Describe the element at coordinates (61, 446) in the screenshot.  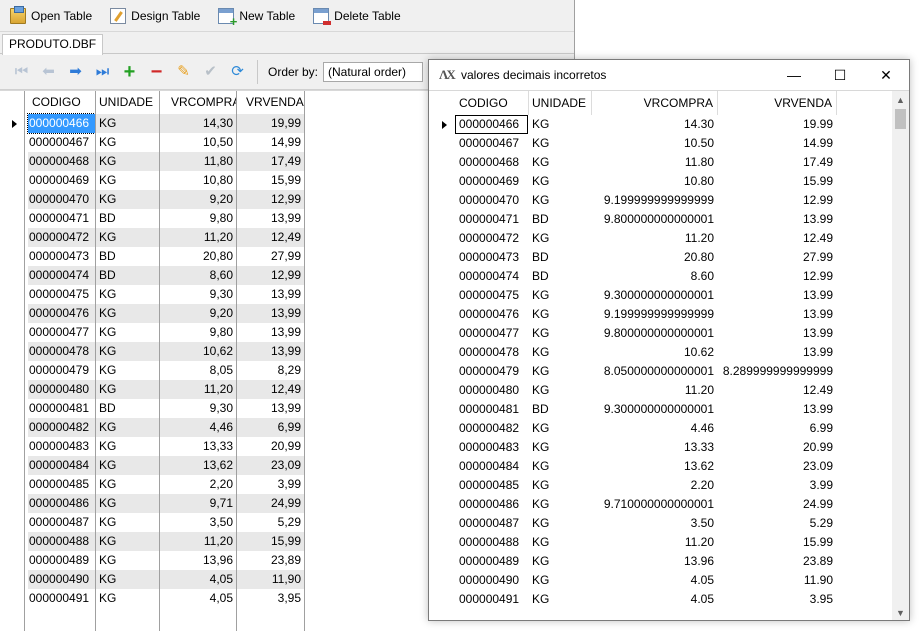
I see `cell-codigo: 000000483` at that location.